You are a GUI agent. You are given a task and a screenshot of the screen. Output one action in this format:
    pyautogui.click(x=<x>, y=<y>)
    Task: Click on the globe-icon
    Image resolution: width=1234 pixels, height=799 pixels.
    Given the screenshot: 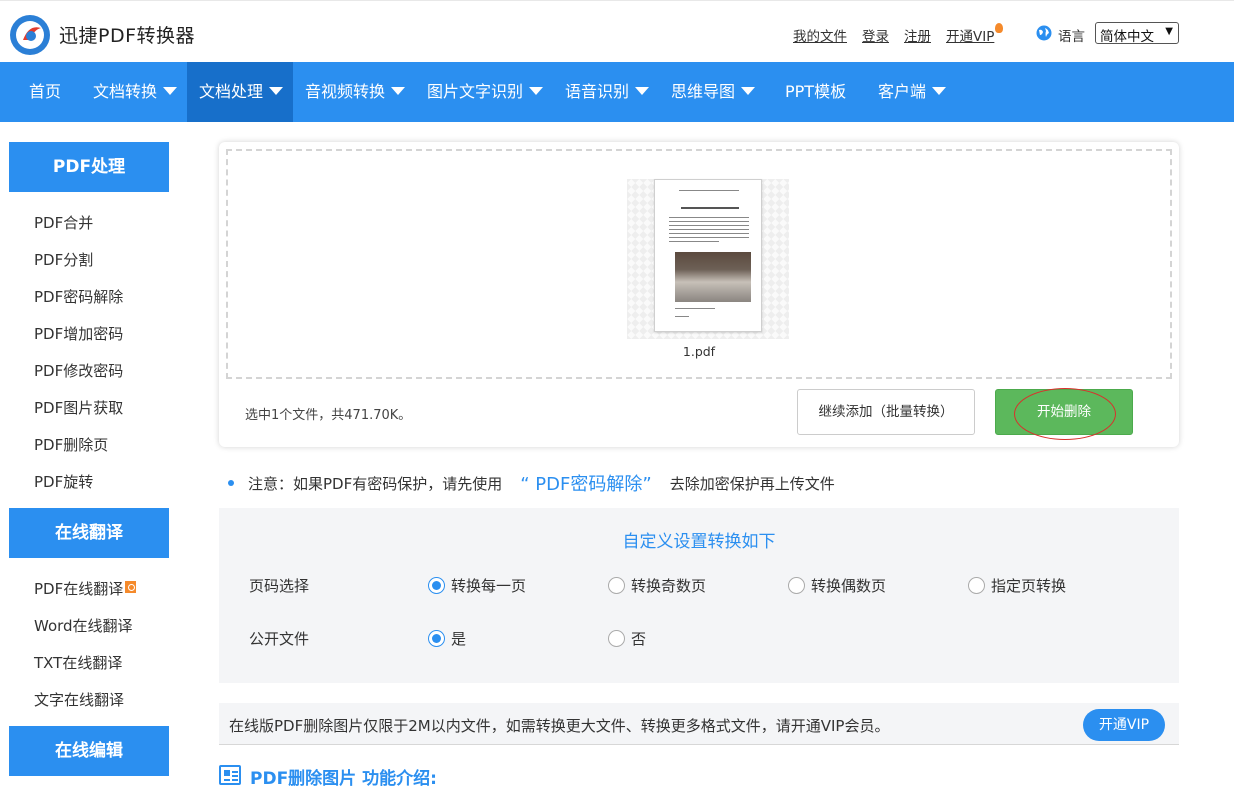 What is the action you would take?
    pyautogui.click(x=1044, y=33)
    